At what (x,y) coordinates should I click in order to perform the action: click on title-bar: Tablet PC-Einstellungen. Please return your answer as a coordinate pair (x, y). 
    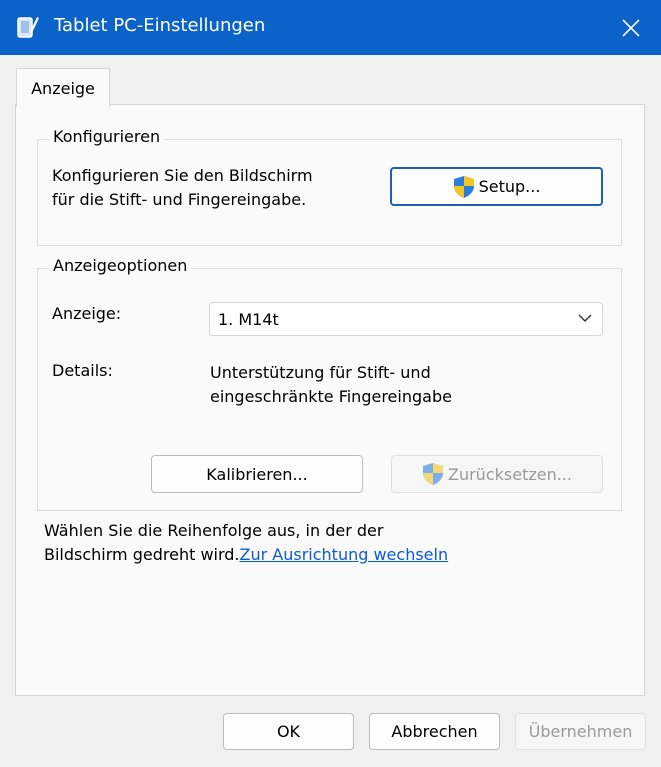
    Looking at the image, I should click on (330, 27).